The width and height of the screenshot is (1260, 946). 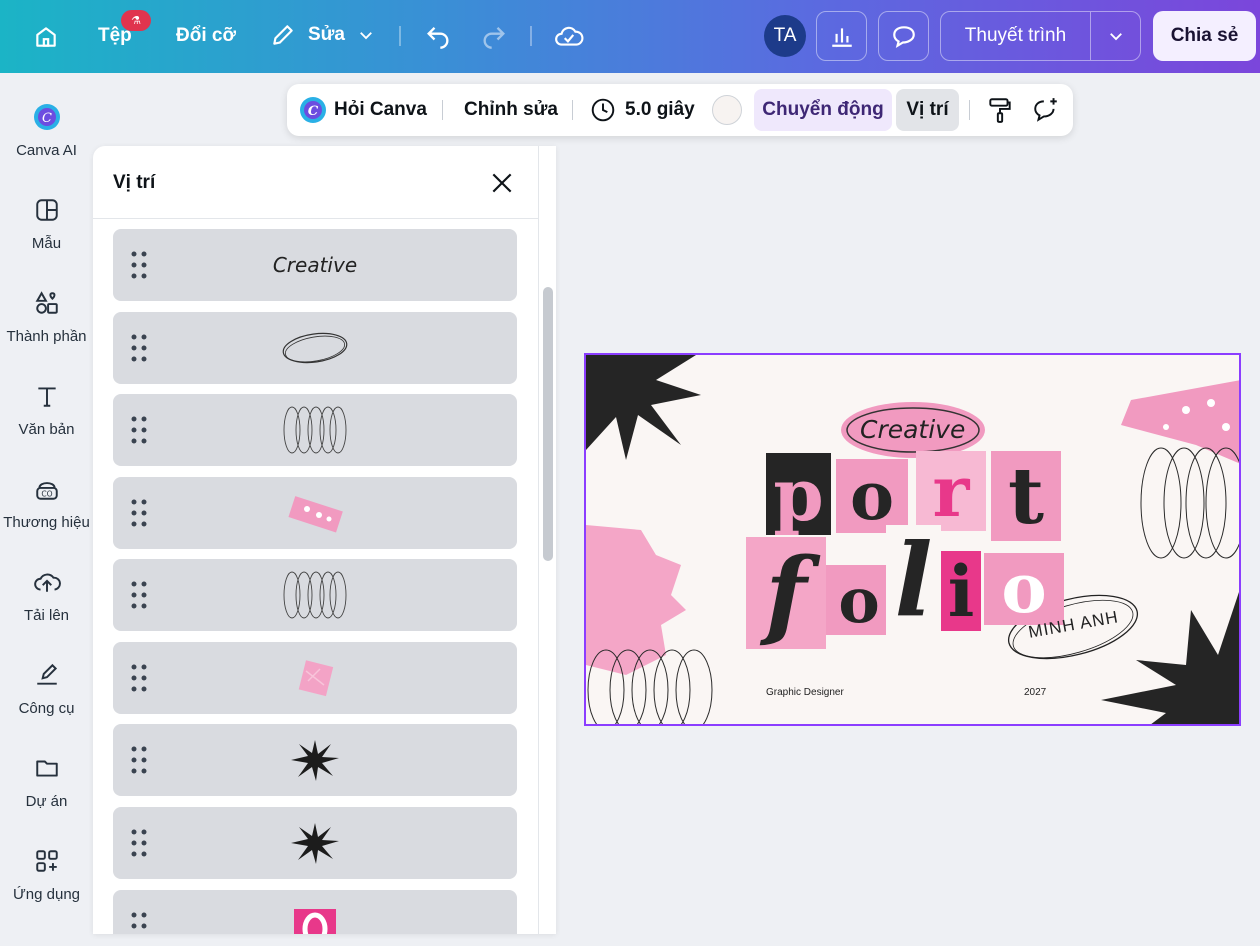 What do you see at coordinates (903, 36) in the screenshot?
I see `comments-button` at bounding box center [903, 36].